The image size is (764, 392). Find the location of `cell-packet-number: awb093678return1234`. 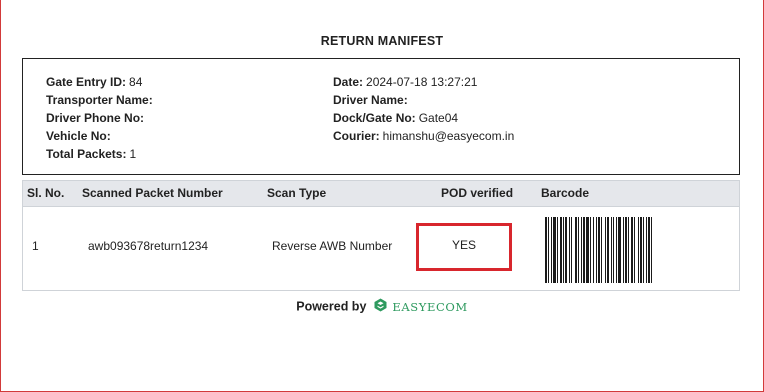

cell-packet-number: awb093678return1234 is located at coordinates (148, 246).